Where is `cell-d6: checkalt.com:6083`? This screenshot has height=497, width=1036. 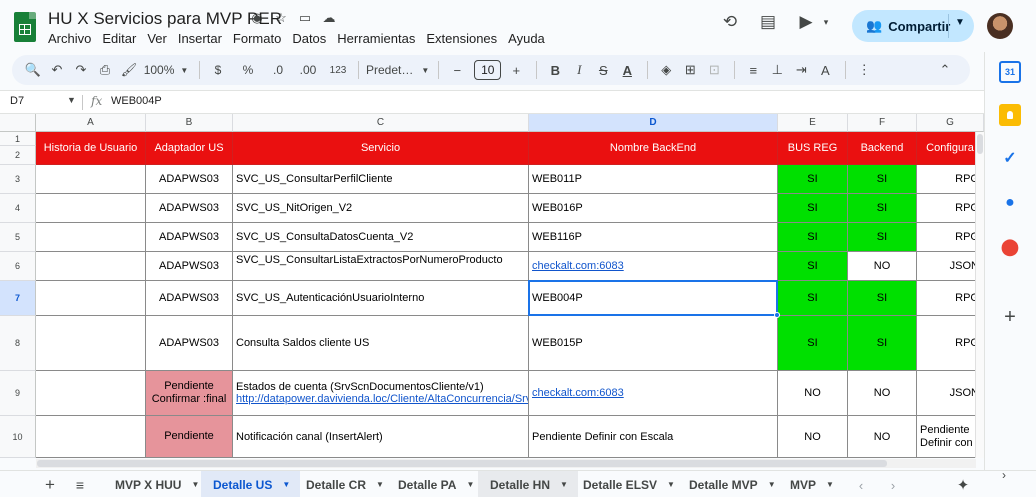 cell-d6: checkalt.com:6083 is located at coordinates (653, 266).